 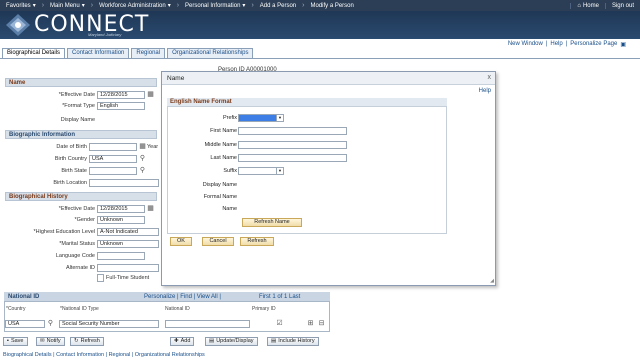 What do you see at coordinates (16, 309) in the screenshot?
I see `col-country: *Country` at bounding box center [16, 309].